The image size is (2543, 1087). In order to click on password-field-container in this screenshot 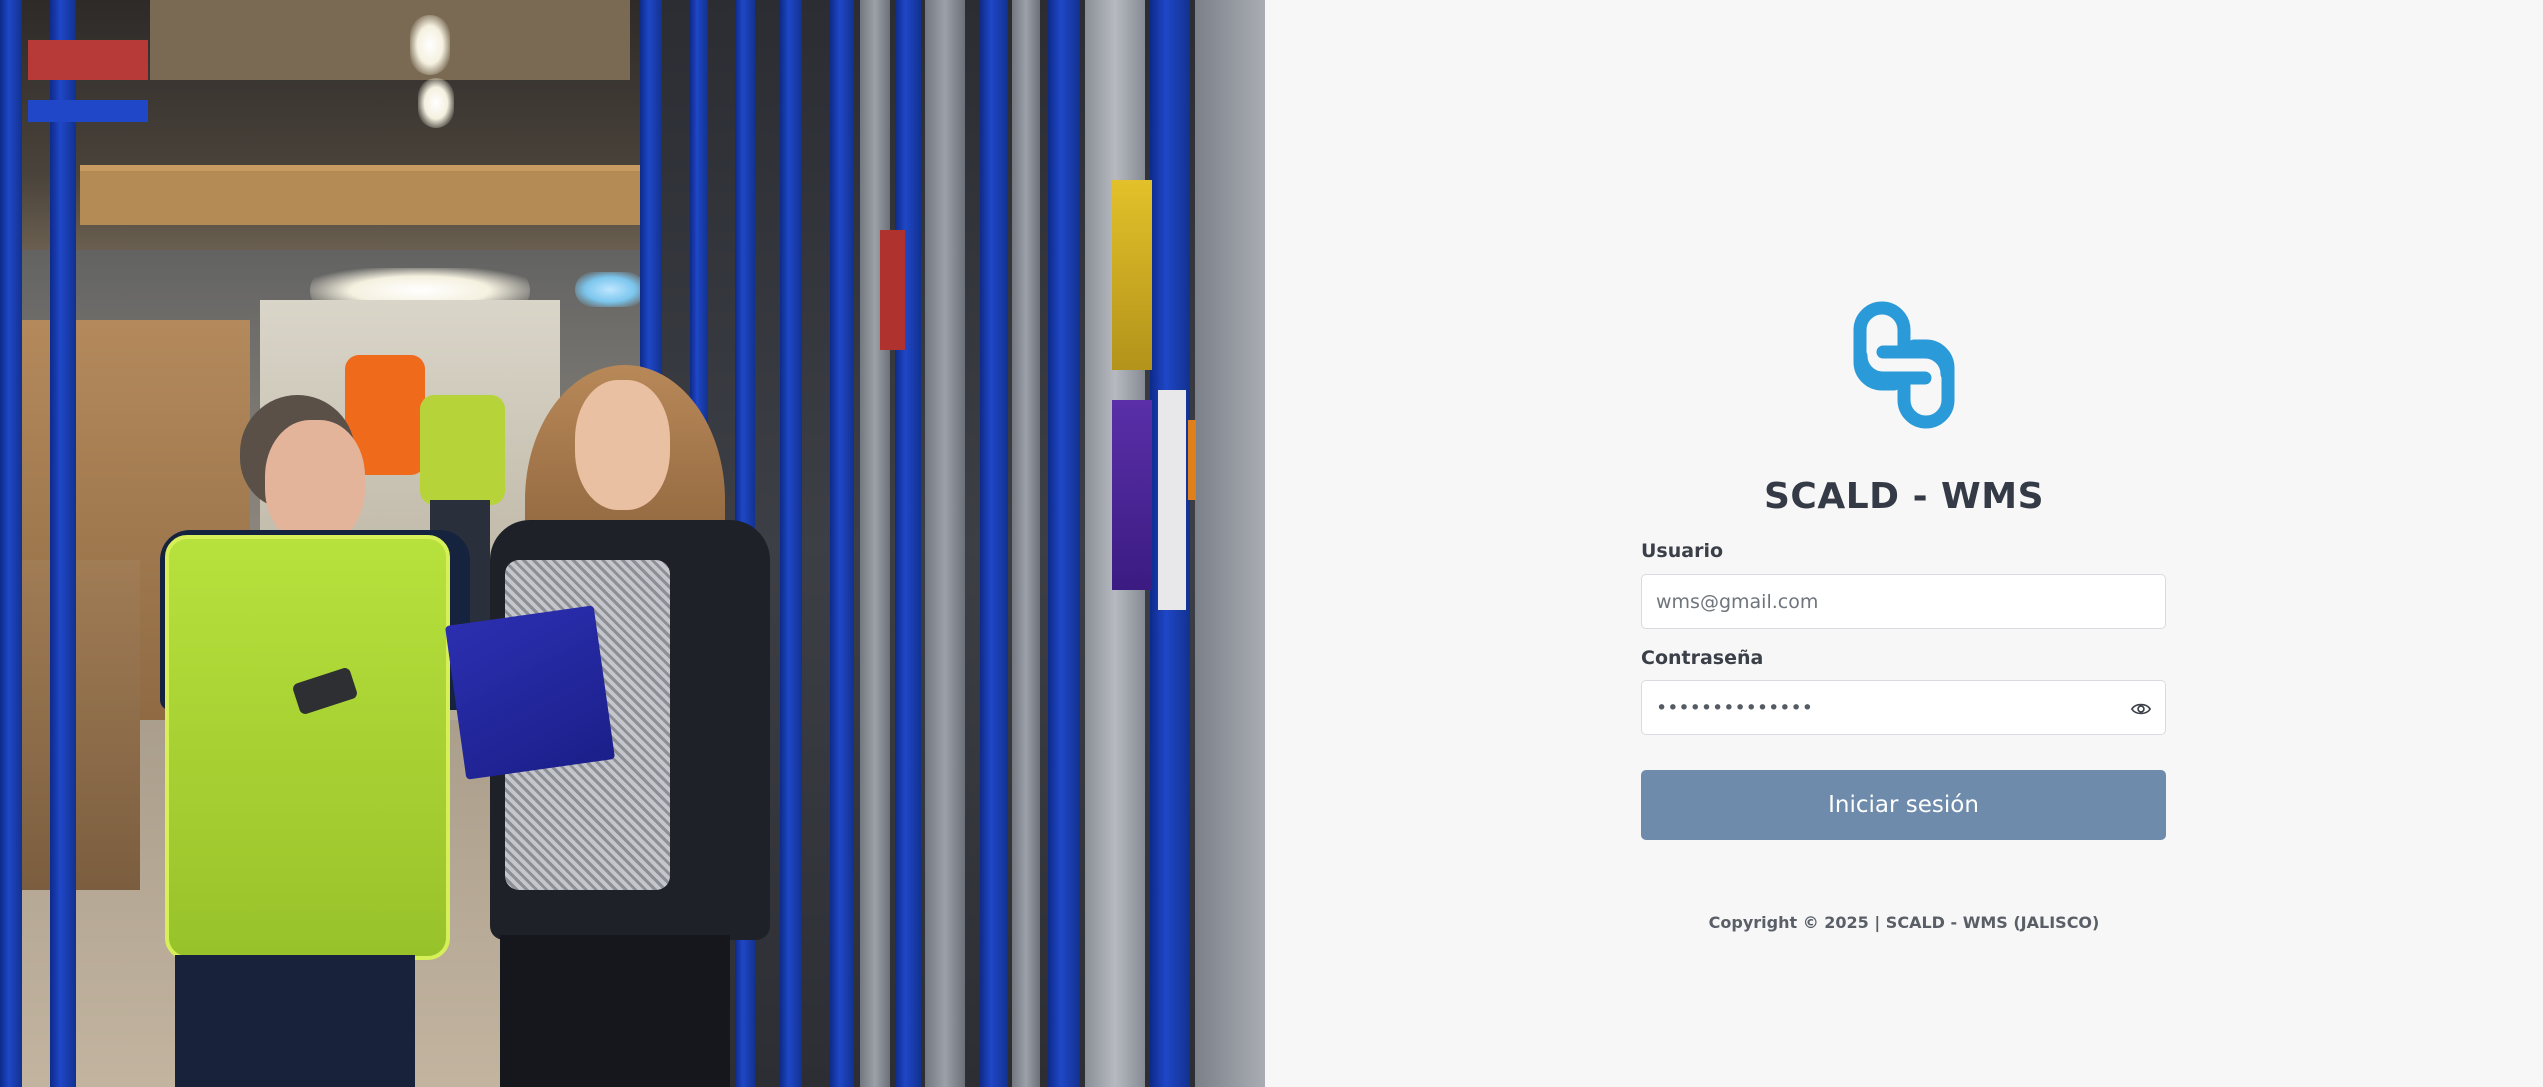, I will do `click(1903, 707)`.